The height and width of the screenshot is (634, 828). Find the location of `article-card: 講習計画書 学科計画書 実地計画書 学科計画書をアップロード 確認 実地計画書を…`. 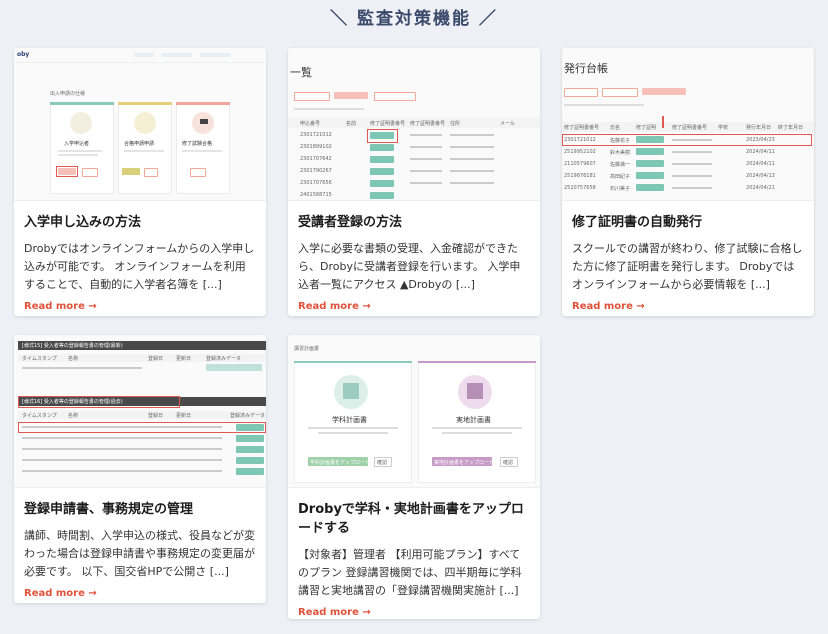

article-card: 講習計画書 学科計画書 実地計画書 学科計画書をアップロード 確認 実地計画書を… is located at coordinates (414, 477).